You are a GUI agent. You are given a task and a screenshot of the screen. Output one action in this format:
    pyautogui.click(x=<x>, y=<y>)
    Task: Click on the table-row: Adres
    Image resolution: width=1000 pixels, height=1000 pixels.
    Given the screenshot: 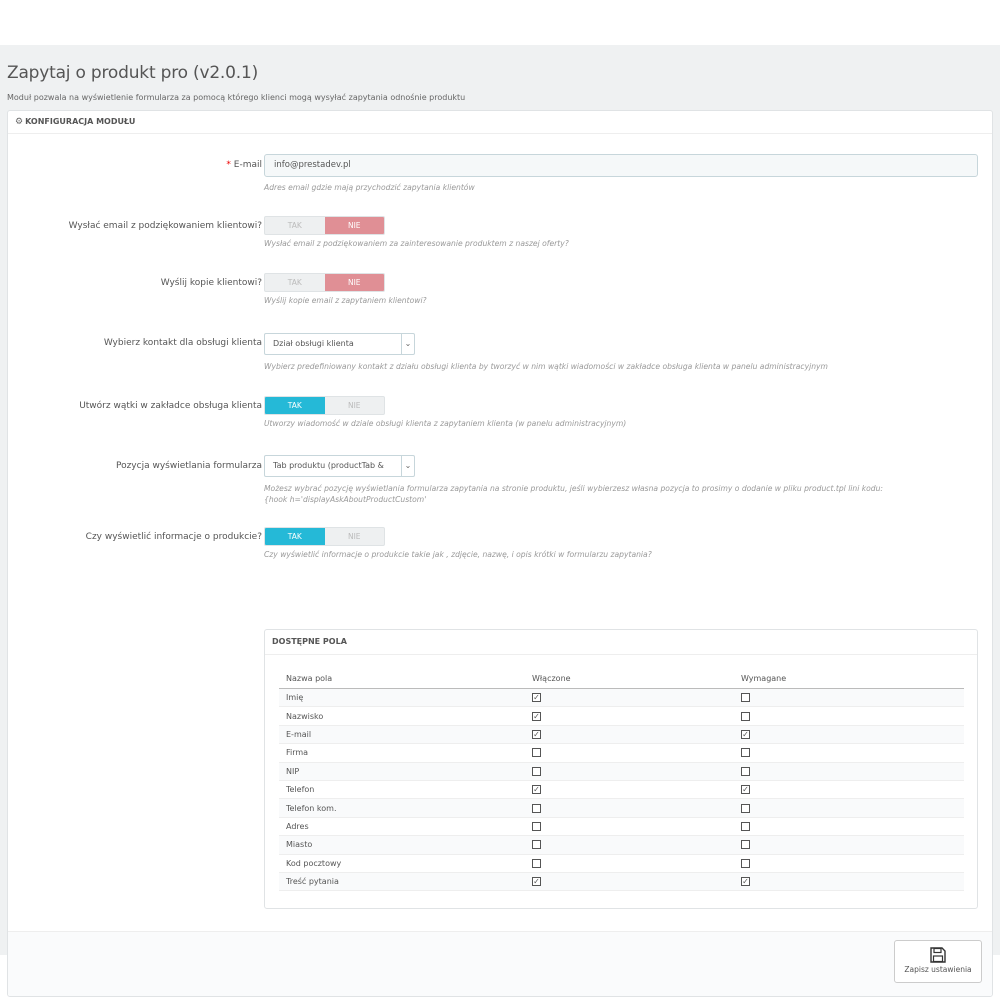 What is the action you would take?
    pyautogui.click(x=621, y=827)
    